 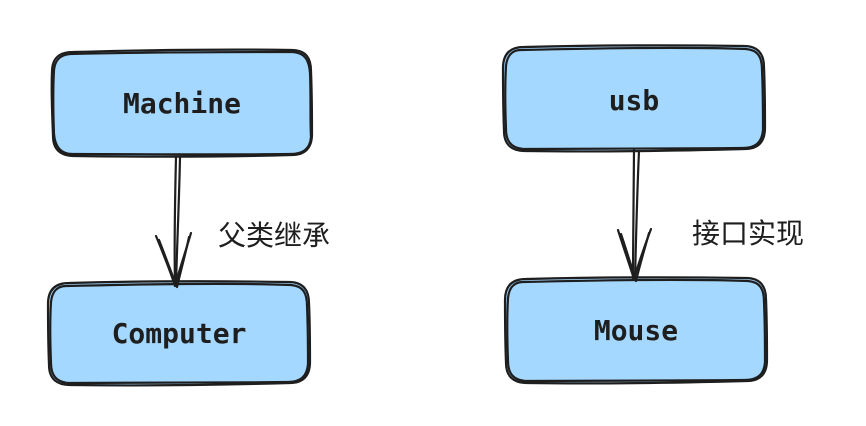 What do you see at coordinates (274, 235) in the screenshot?
I see `edge-inheritance-label: 父类继承` at bounding box center [274, 235].